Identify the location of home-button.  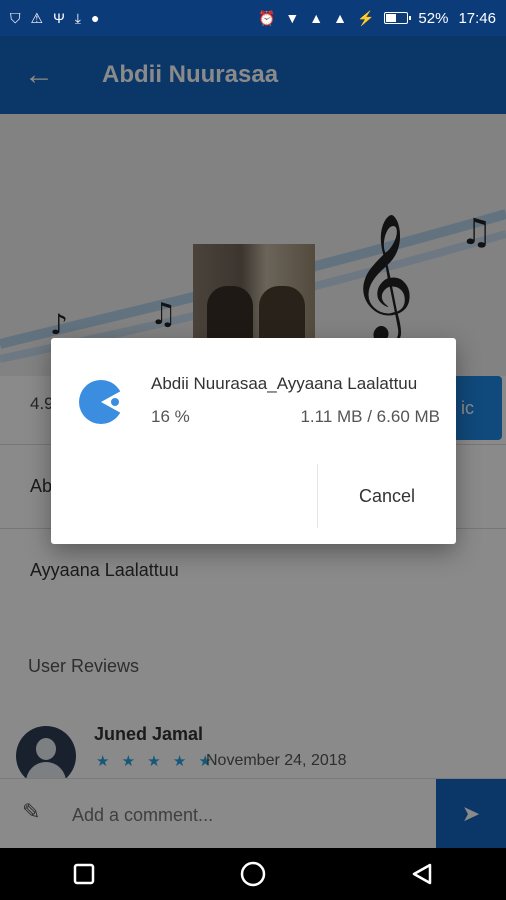
(253, 874).